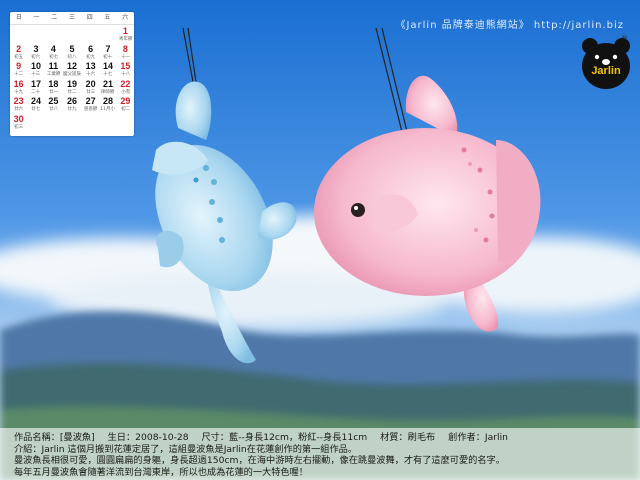  What do you see at coordinates (107, 52) in the screenshot?
I see `calendar-day: 7 初十` at bounding box center [107, 52].